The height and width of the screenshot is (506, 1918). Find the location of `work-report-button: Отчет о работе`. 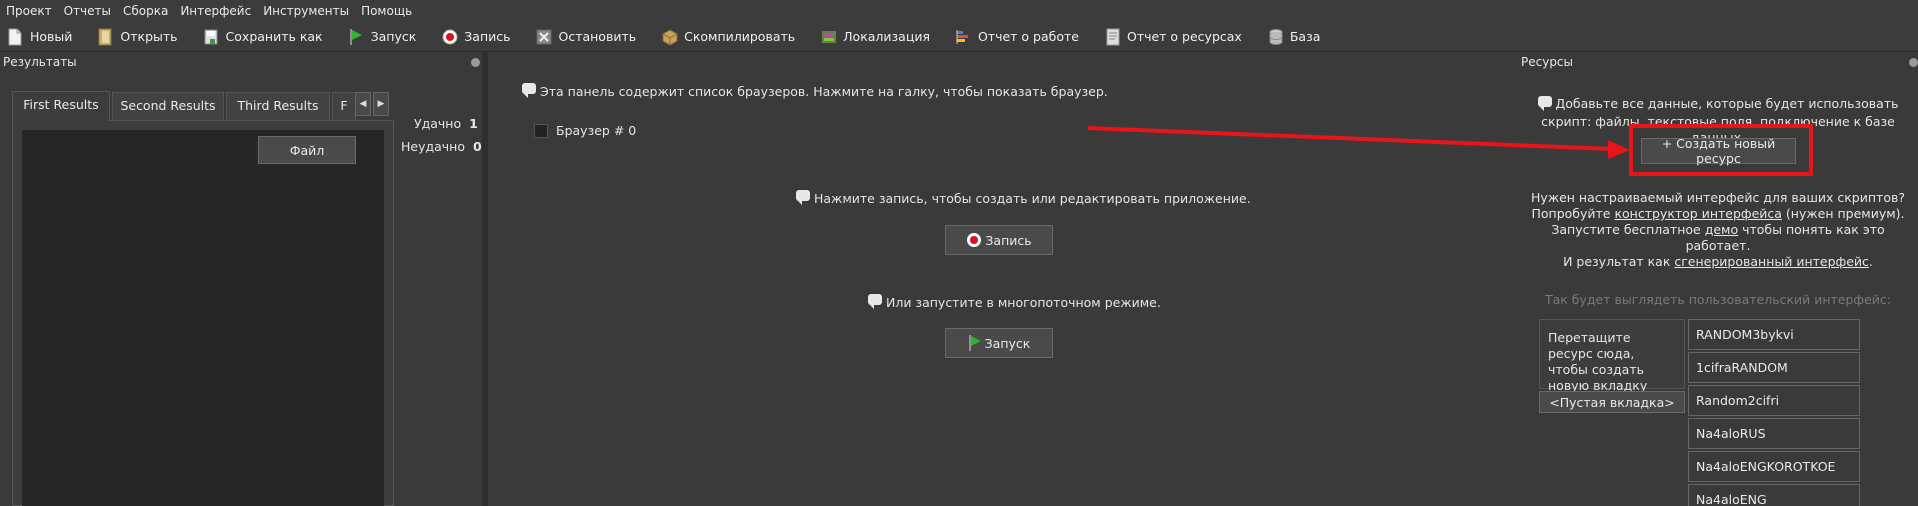

work-report-button: Отчет о работе is located at coordinates (1017, 37).